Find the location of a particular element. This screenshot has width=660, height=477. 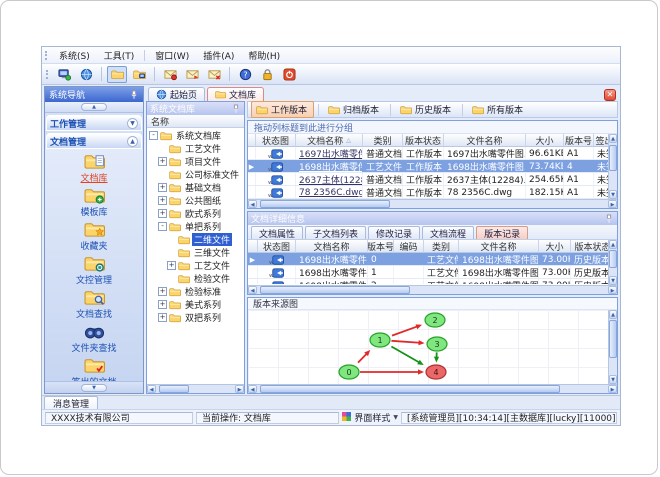

sidebar-item-文件夹查找: 文件夹查找 is located at coordinates (94, 338).